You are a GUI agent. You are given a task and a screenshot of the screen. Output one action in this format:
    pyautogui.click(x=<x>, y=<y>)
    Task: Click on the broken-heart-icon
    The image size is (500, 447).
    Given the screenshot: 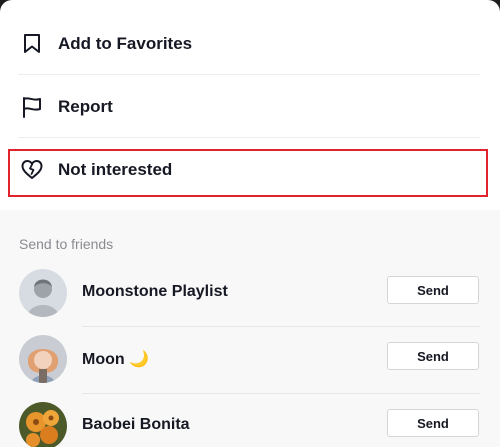 What is the action you would take?
    pyautogui.click(x=32, y=170)
    